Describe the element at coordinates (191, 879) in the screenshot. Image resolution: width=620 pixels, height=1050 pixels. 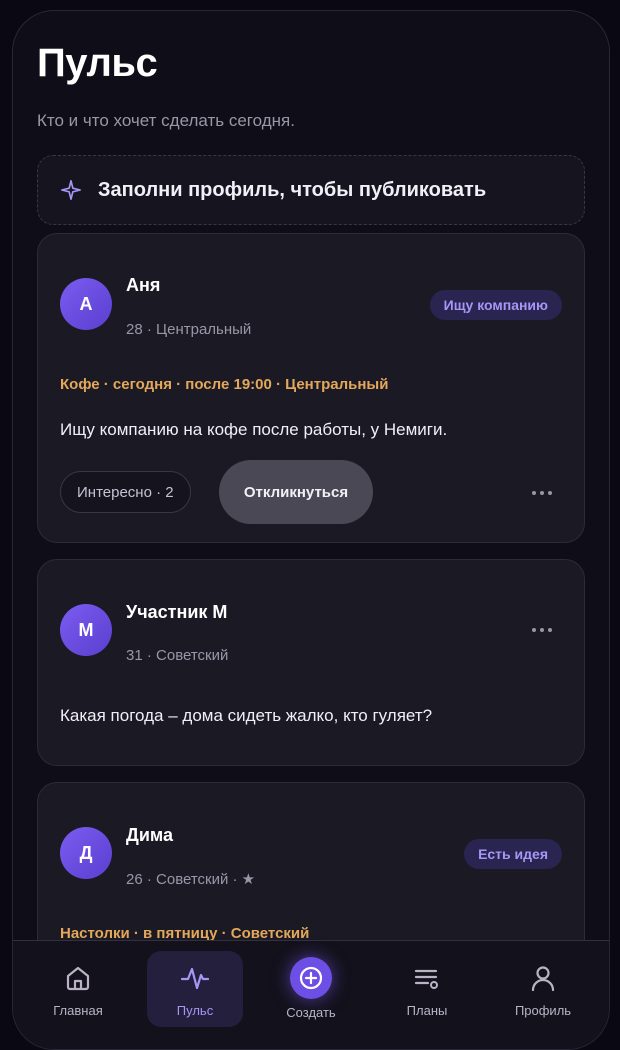
I see `author-meta: 26 · Советский · ★` at that location.